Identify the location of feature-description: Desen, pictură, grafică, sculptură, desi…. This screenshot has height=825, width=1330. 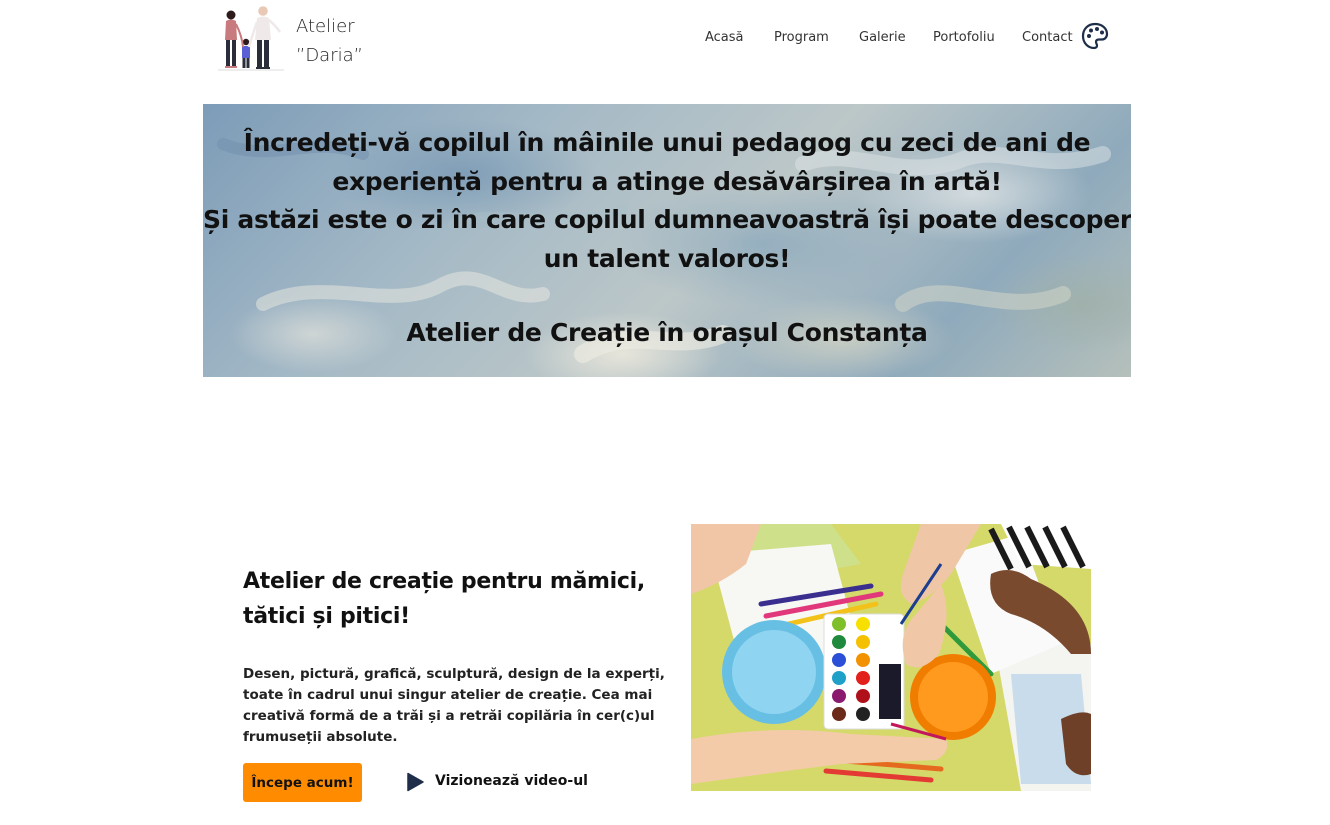
(454, 706).